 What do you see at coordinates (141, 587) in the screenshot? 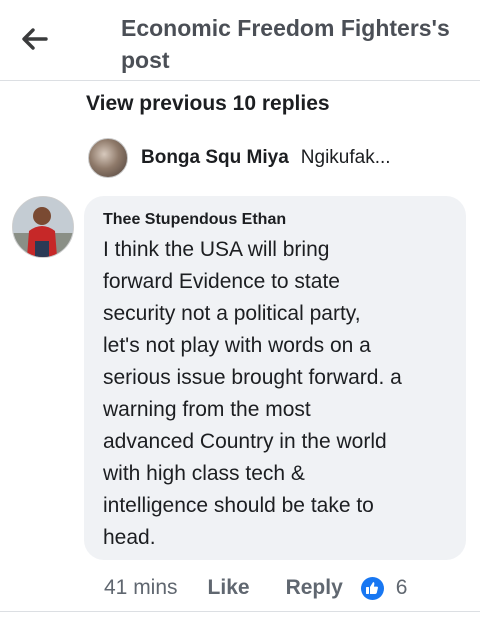
I see `comment-timestamp: 41 mins` at bounding box center [141, 587].